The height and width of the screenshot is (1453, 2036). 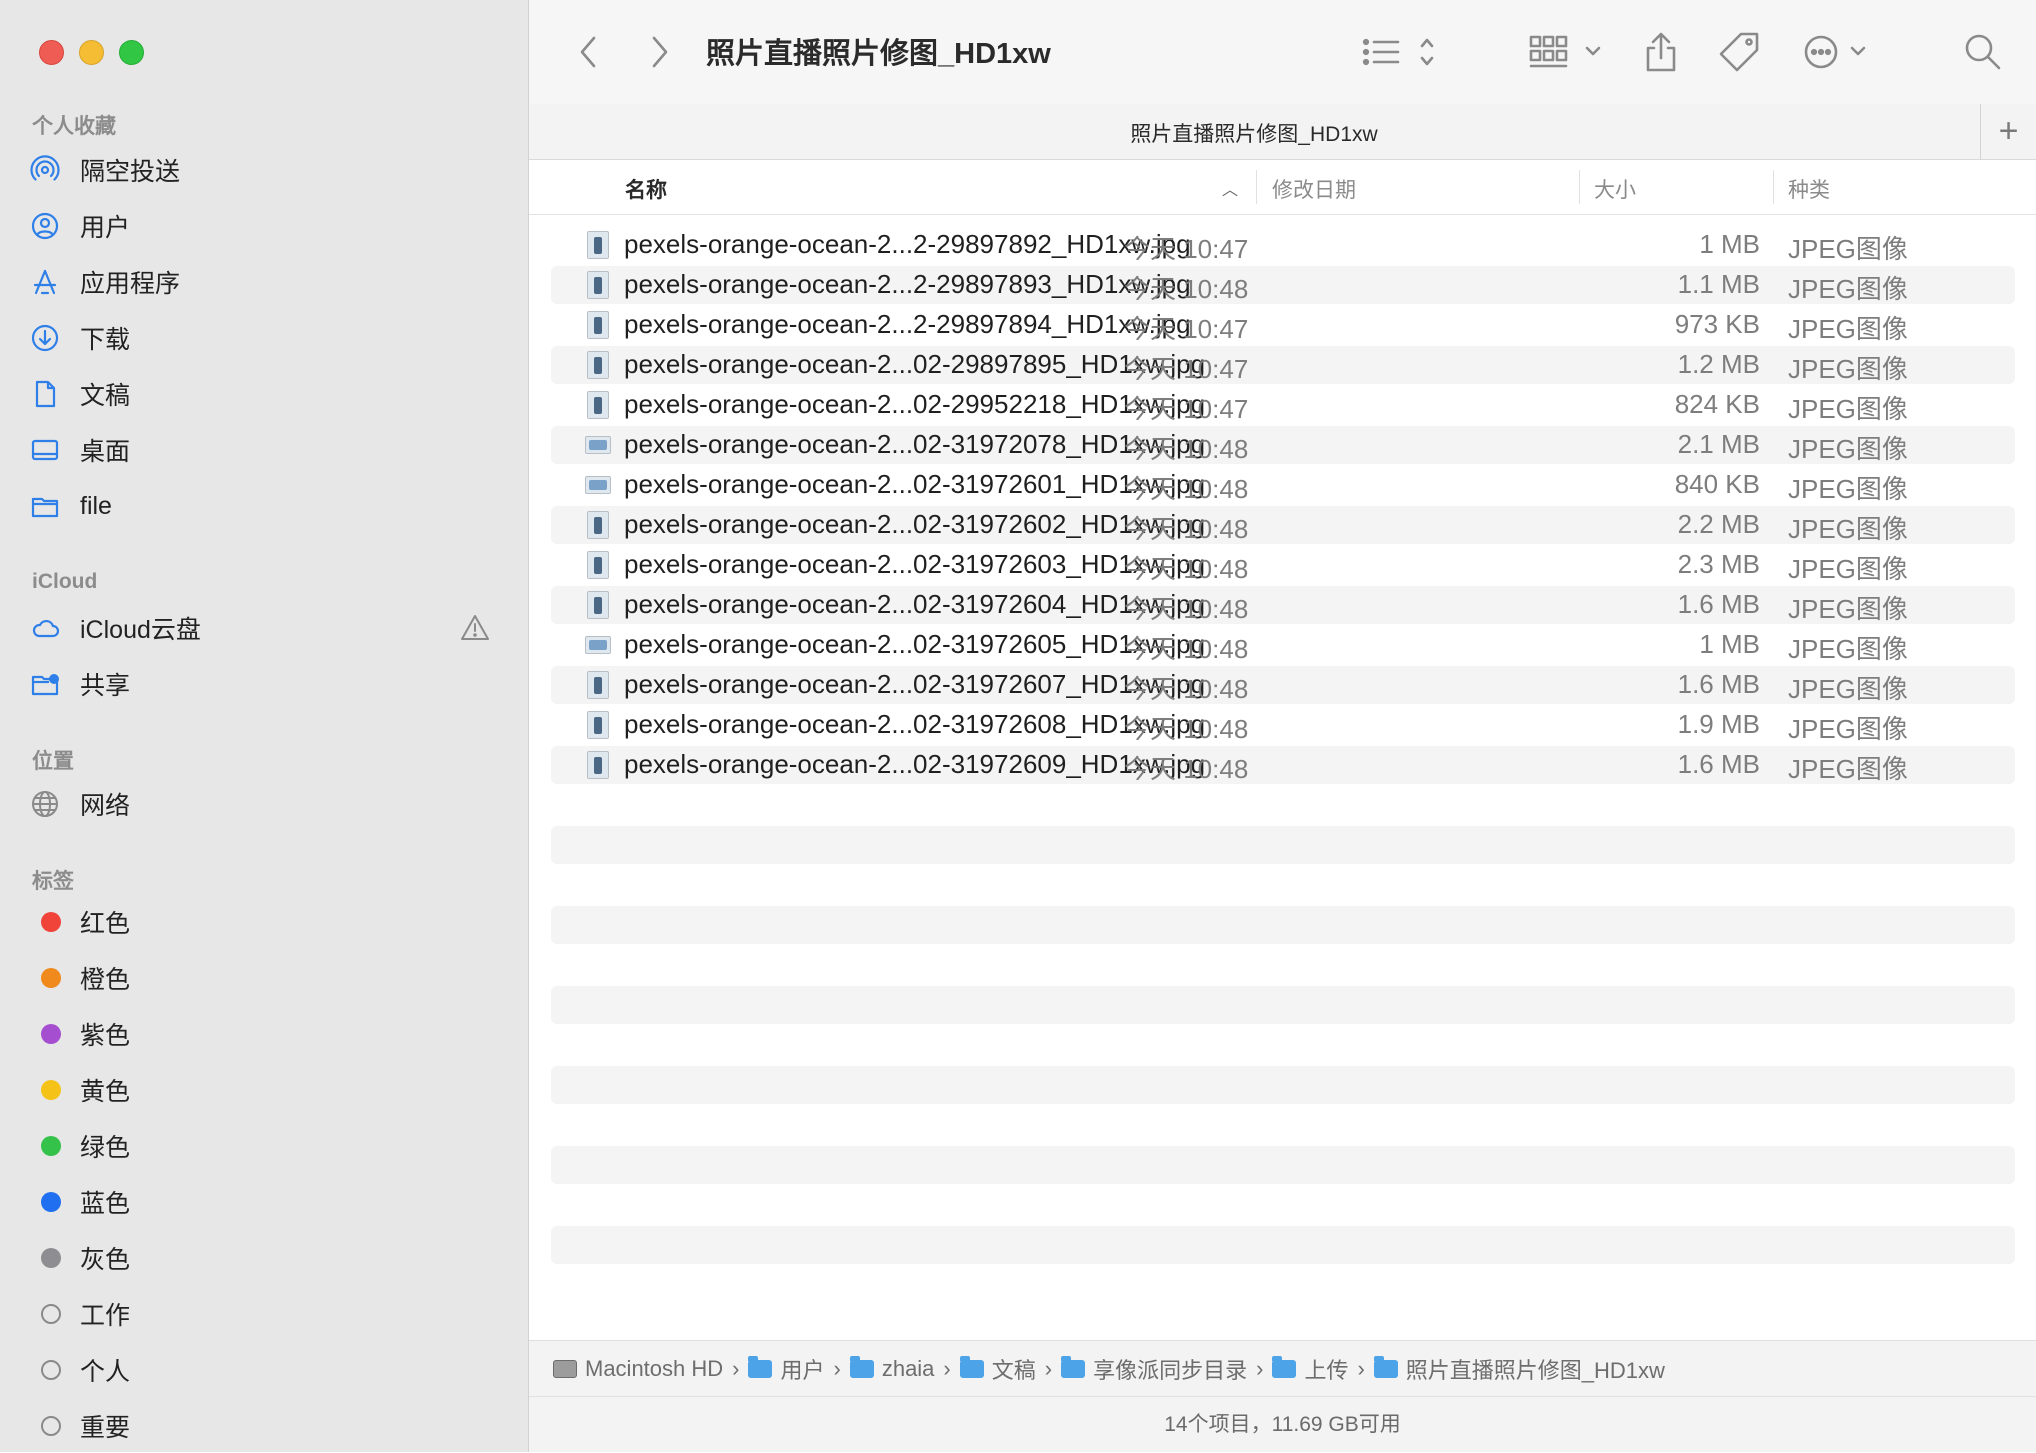 I want to click on more-actions-button, so click(x=1843, y=52).